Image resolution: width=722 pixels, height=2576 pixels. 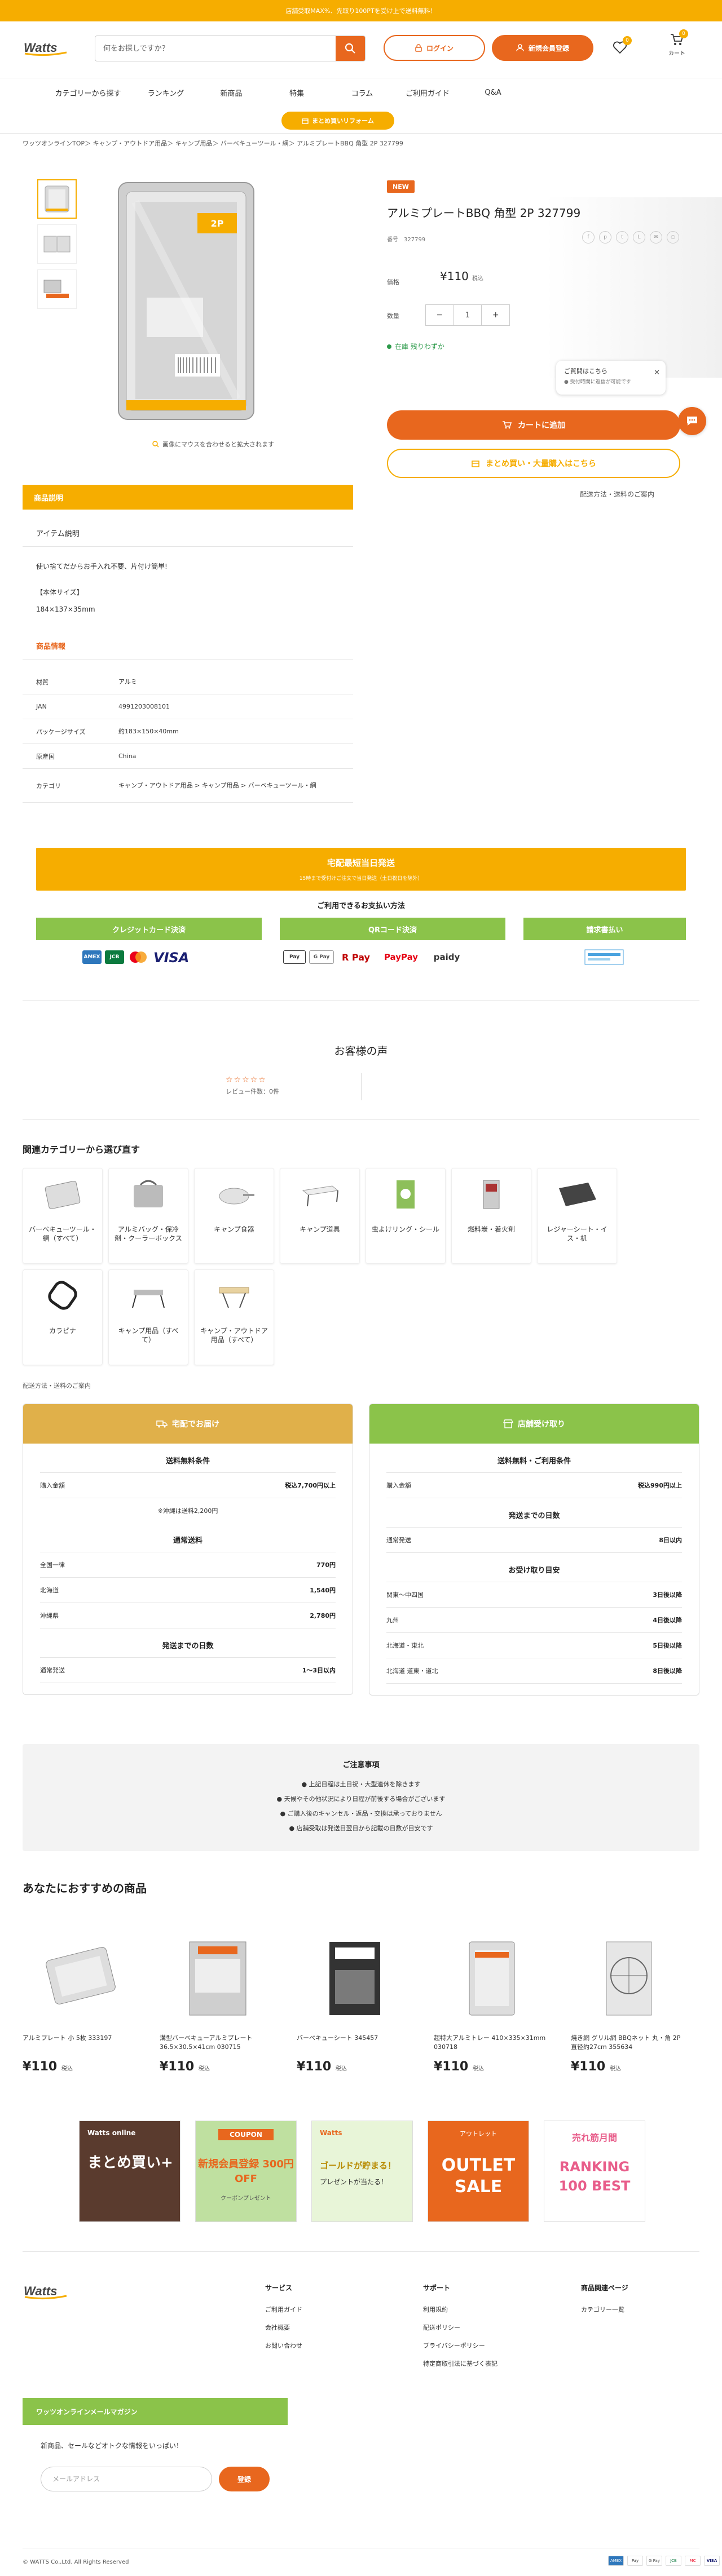 I want to click on nav-item-guide: ご利用ガイド, so click(x=427, y=92).